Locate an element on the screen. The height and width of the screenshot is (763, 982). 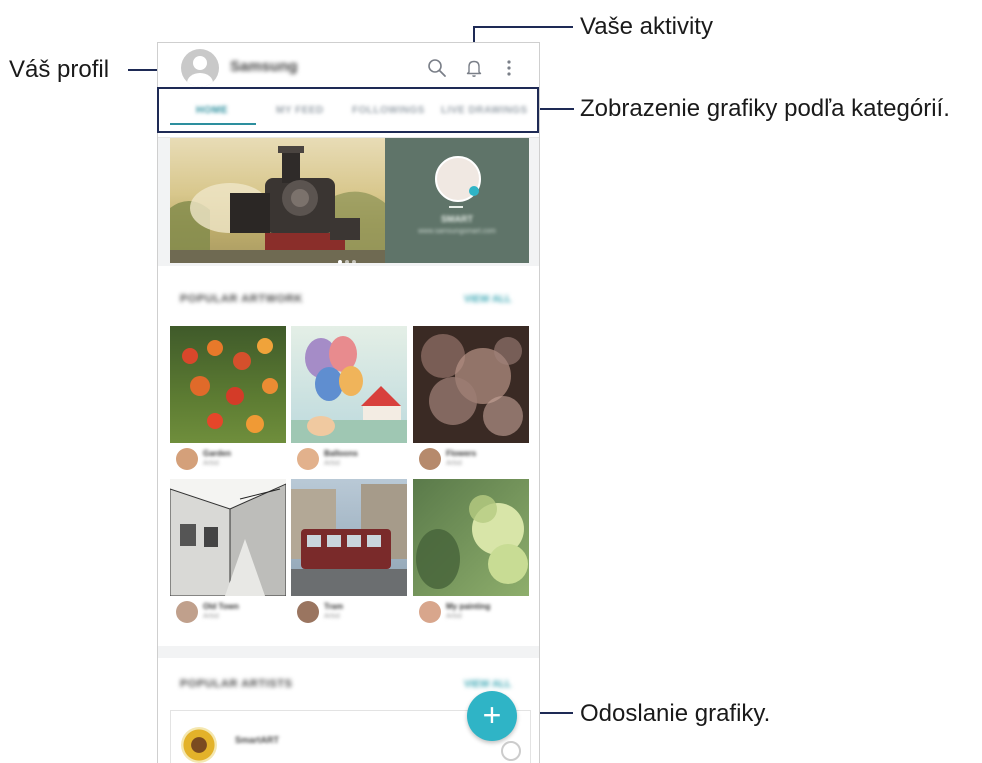
popular-artists-title: POPULAR ARTISTS is located at coordinates (236, 684).